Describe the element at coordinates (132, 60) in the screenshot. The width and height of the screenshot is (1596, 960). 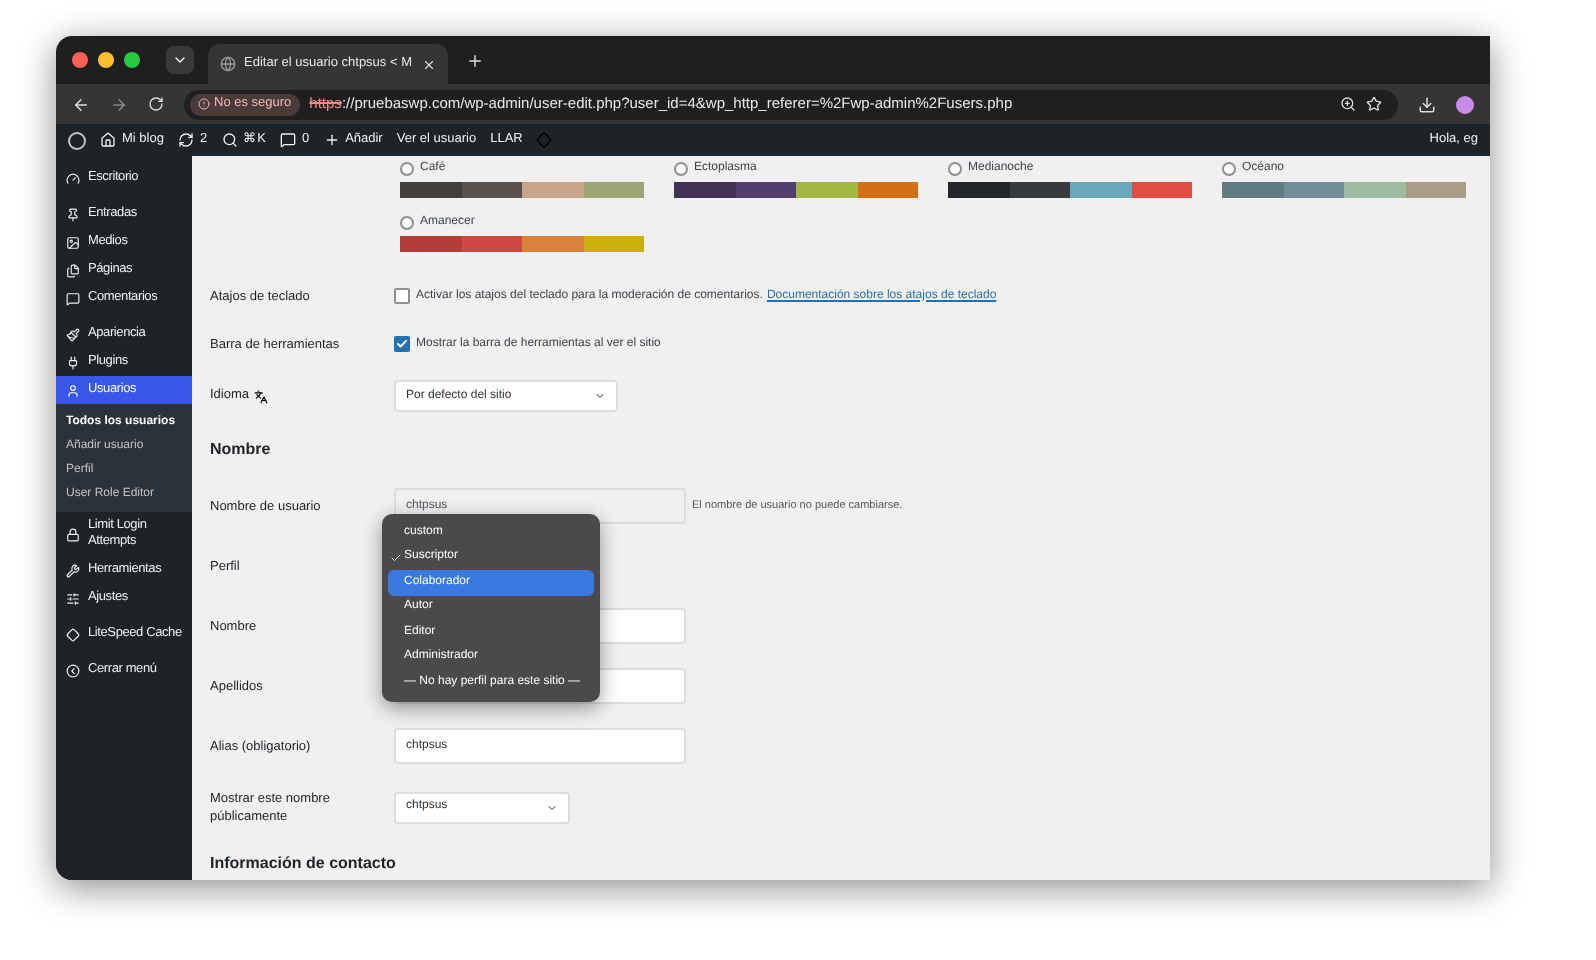
I see `maximize-window-icon` at that location.